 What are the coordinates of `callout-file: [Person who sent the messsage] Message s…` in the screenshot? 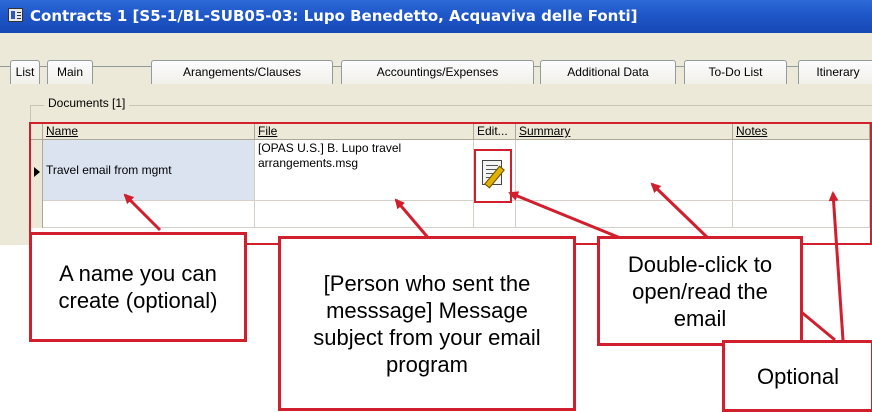 It's located at (427, 323).